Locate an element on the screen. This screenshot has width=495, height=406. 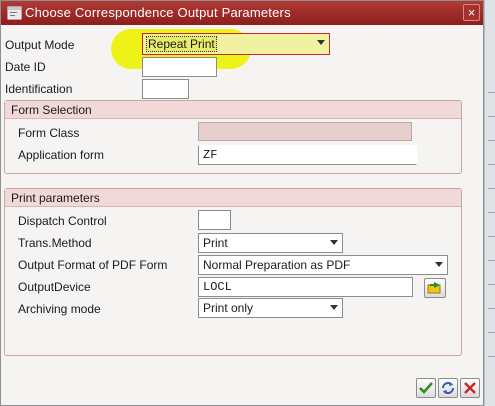
close-button: × is located at coordinates (471, 12).